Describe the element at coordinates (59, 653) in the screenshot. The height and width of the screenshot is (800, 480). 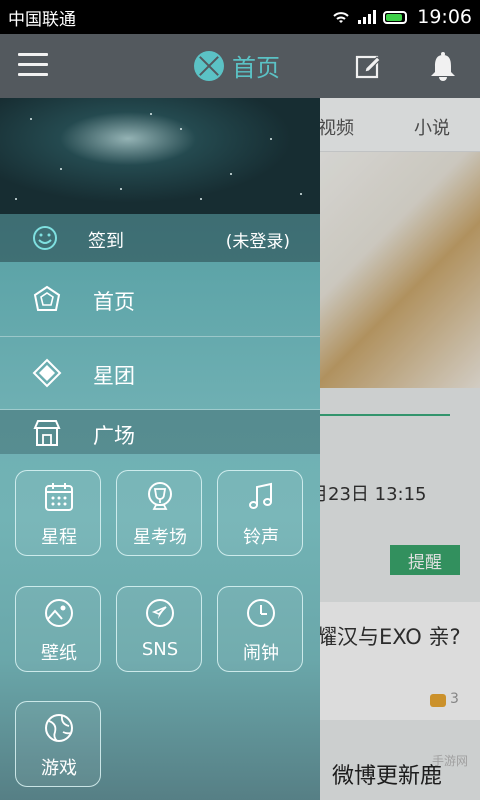
I see `tile-label: 壁纸` at that location.